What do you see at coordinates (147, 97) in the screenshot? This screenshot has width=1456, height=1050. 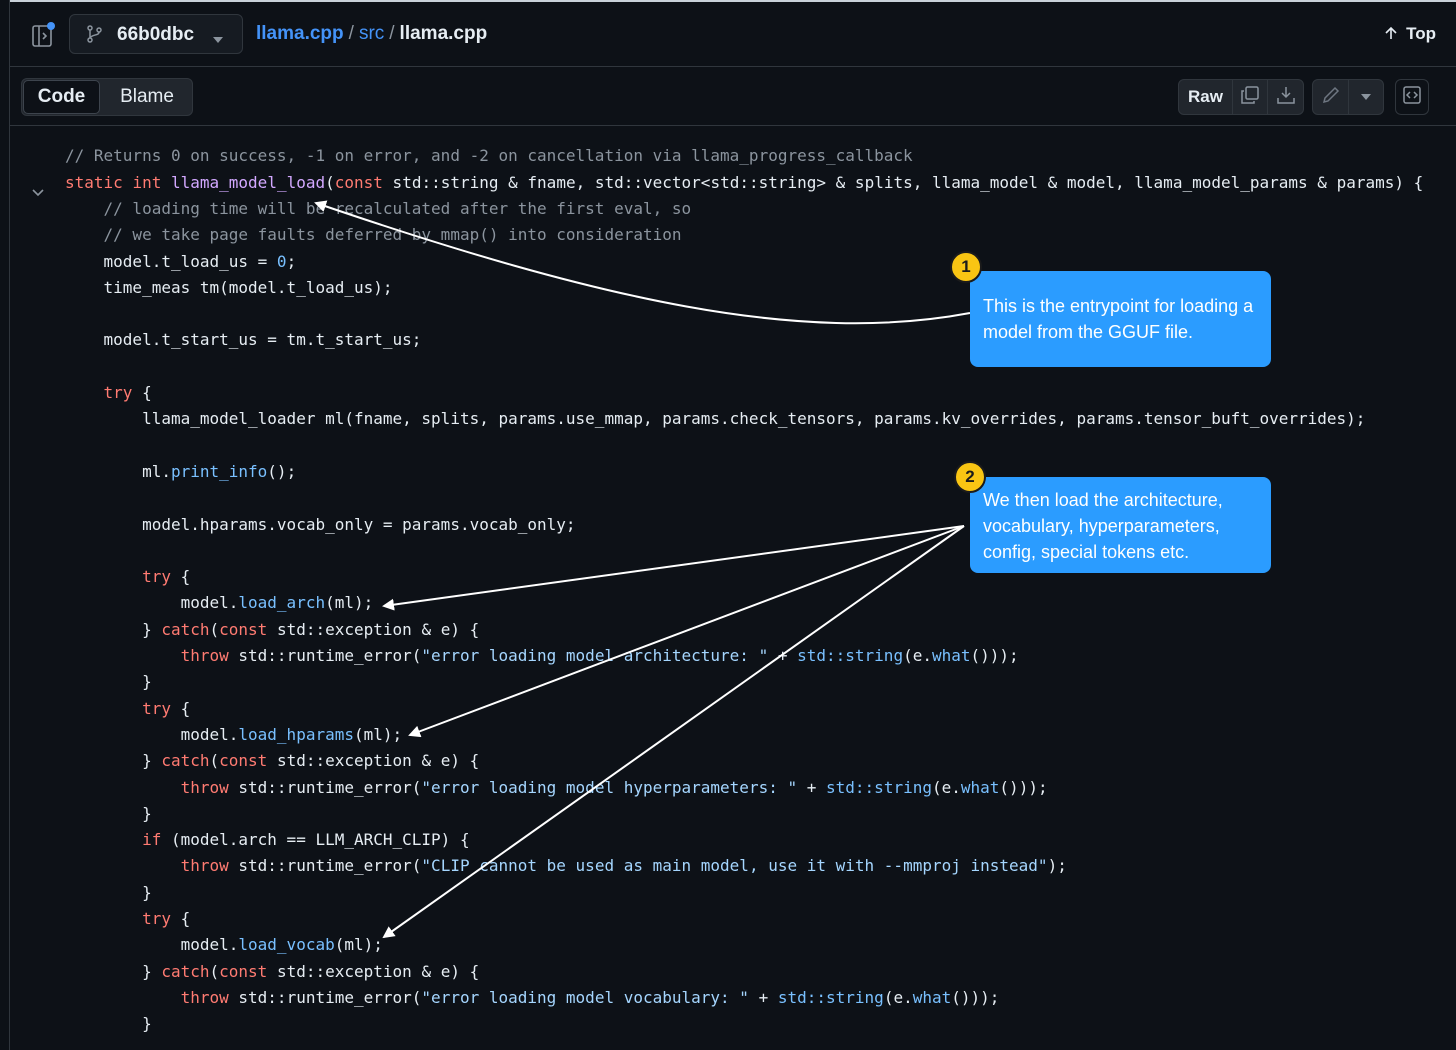 I see `tab-blame: Blame` at bounding box center [147, 97].